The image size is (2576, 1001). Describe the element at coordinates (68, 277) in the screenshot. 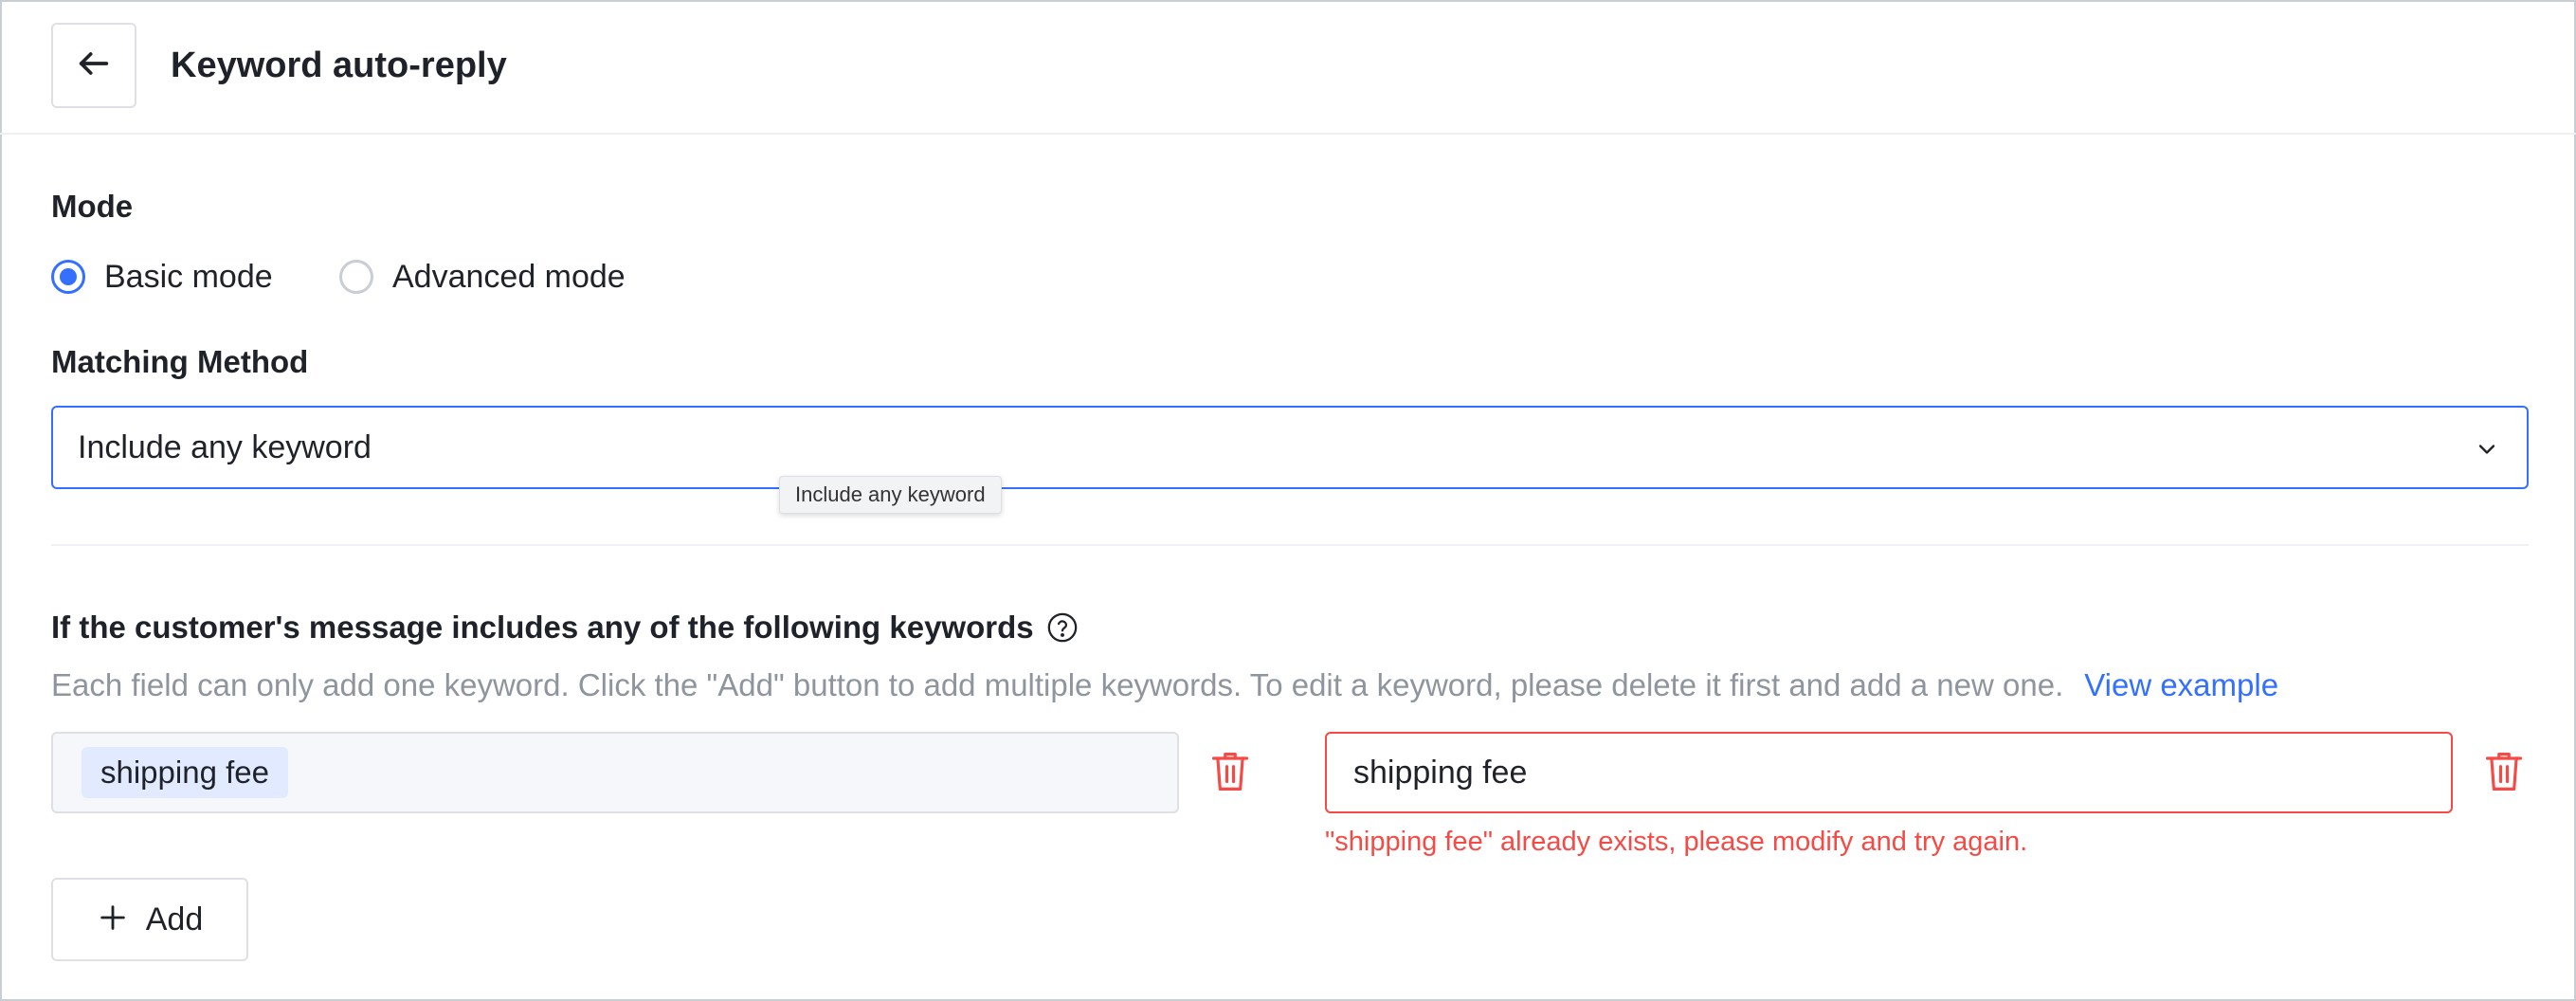

I see `radio-checked-indicator` at that location.